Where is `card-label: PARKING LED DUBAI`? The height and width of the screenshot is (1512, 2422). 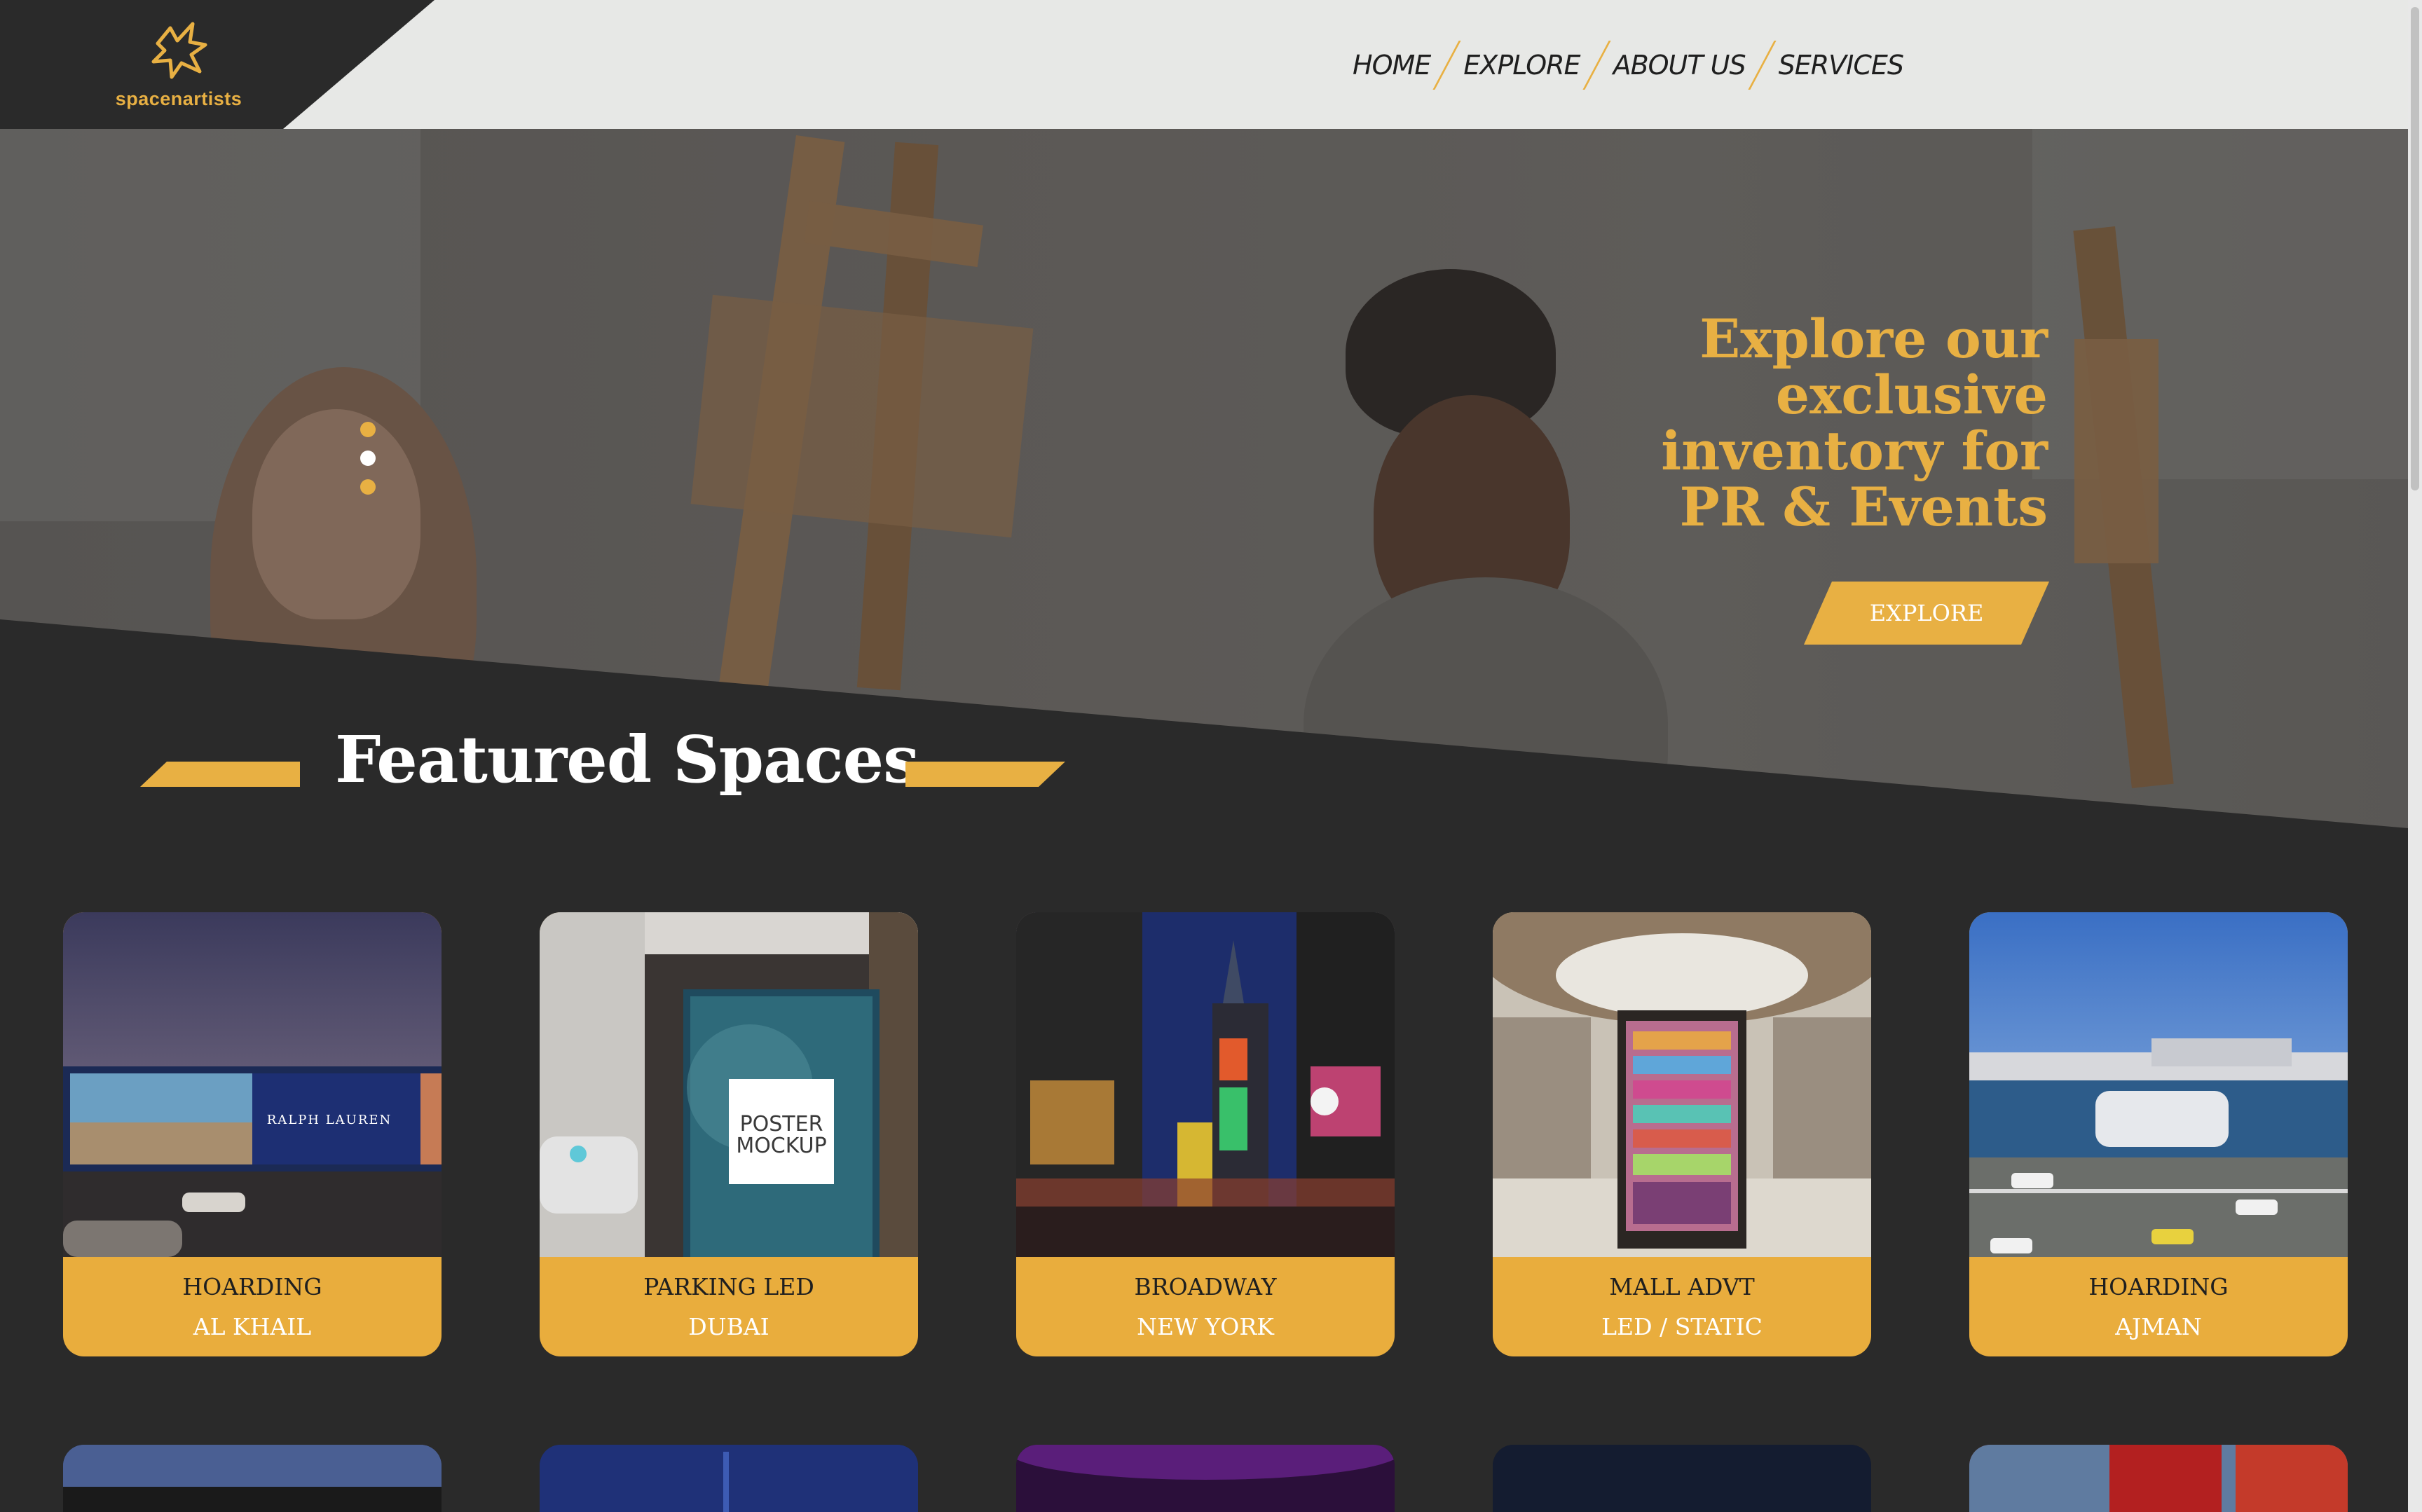 card-label: PARKING LED DUBAI is located at coordinates (729, 1306).